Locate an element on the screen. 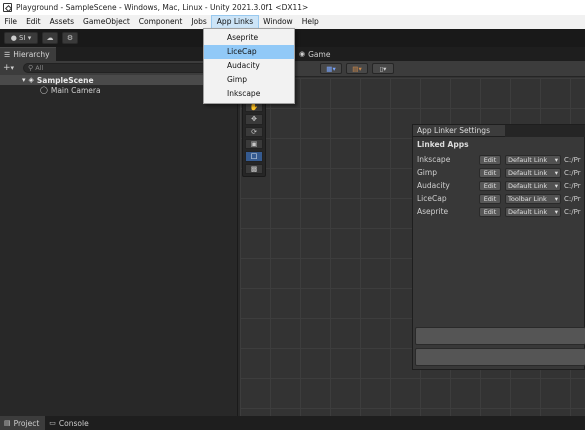 The image size is (585, 430). rect-tool-icon: □ is located at coordinates (254, 156).